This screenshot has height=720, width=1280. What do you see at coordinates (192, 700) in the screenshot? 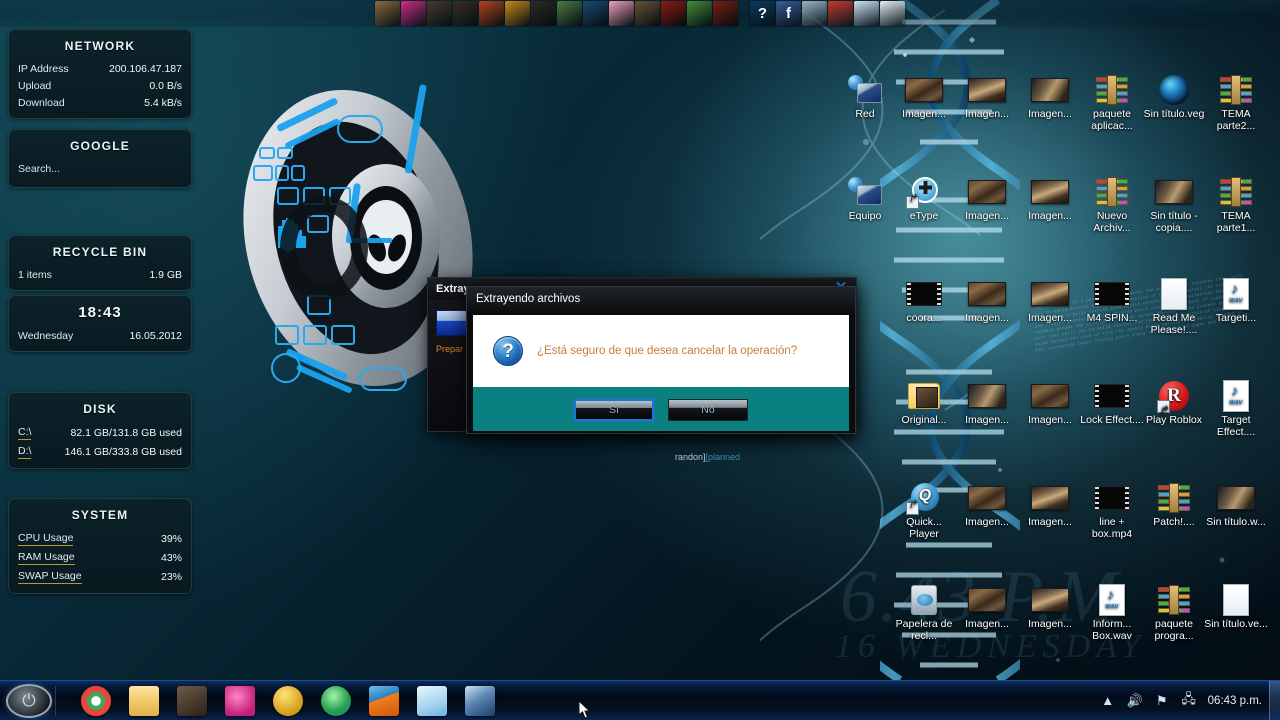
I see `game-app-icon` at bounding box center [192, 700].